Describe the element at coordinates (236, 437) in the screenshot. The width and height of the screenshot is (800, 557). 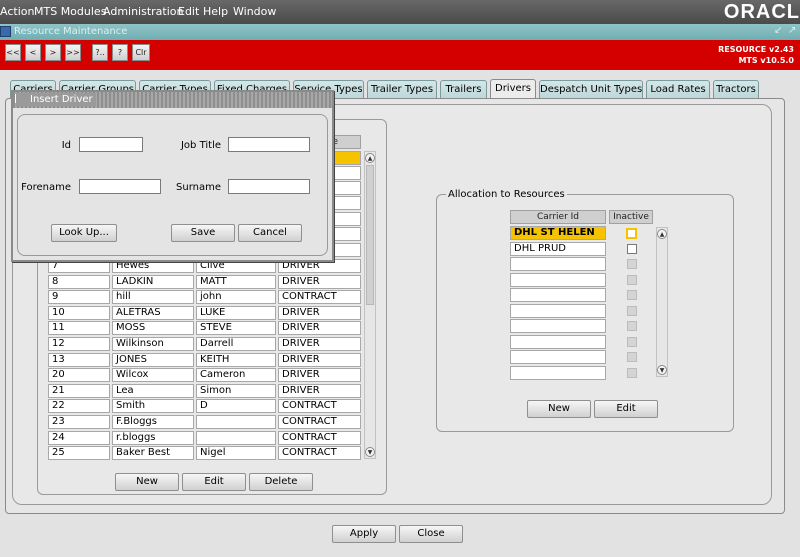
I see `driver-forename-cell` at that location.